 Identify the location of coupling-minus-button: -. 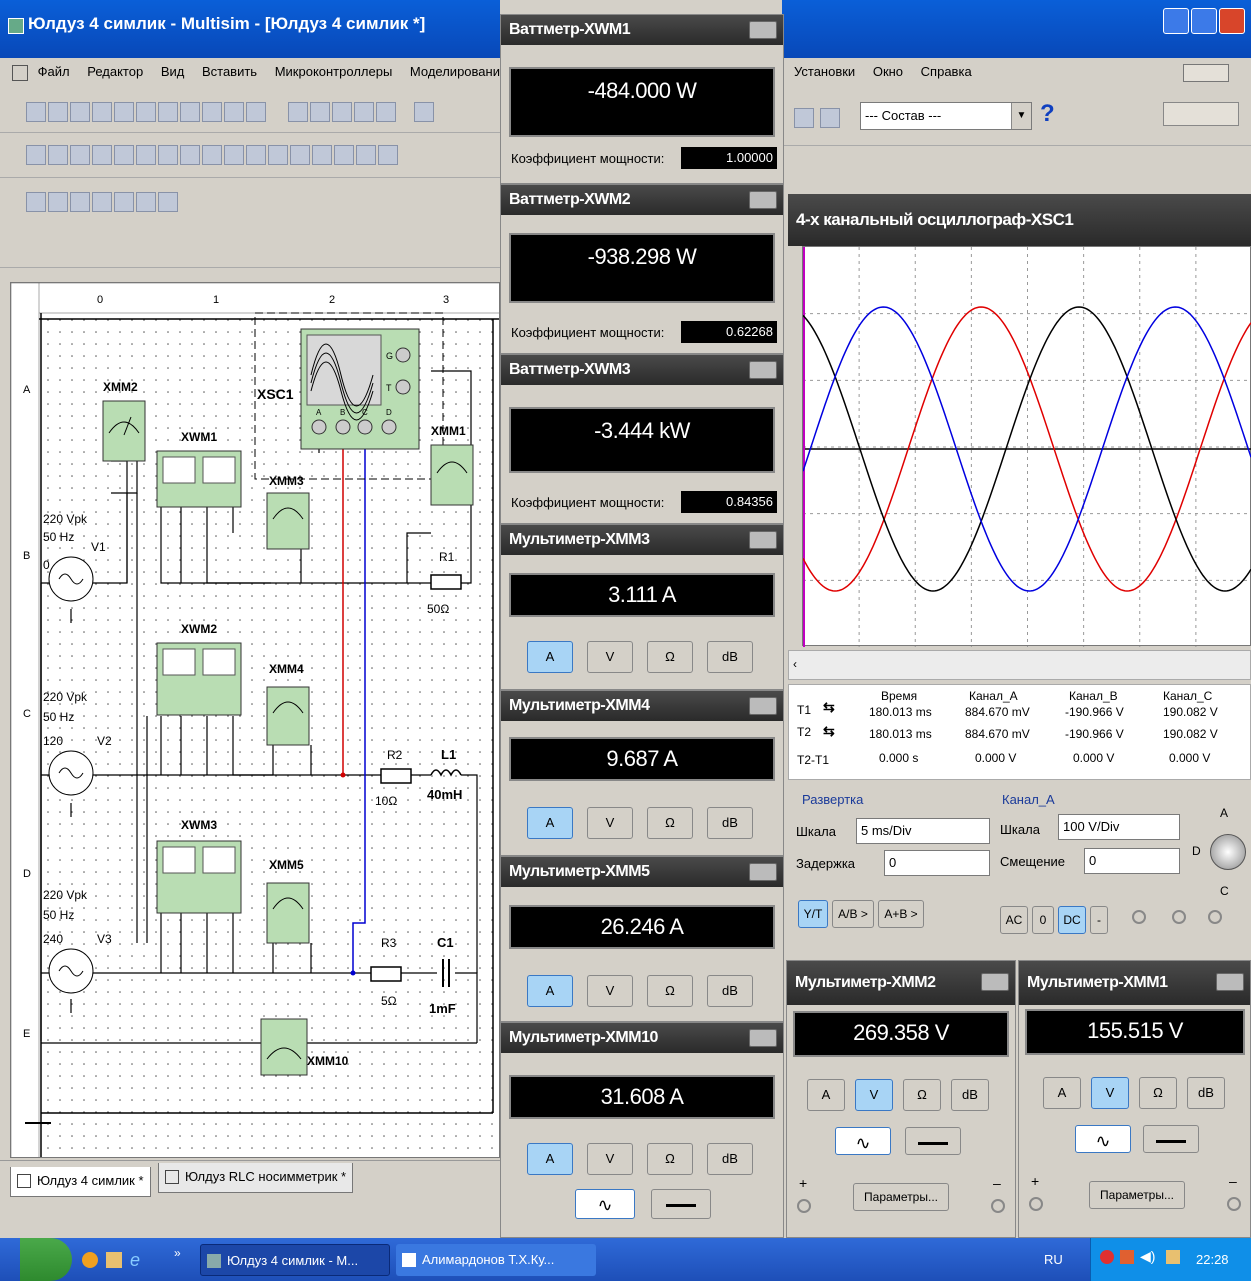
(1099, 920).